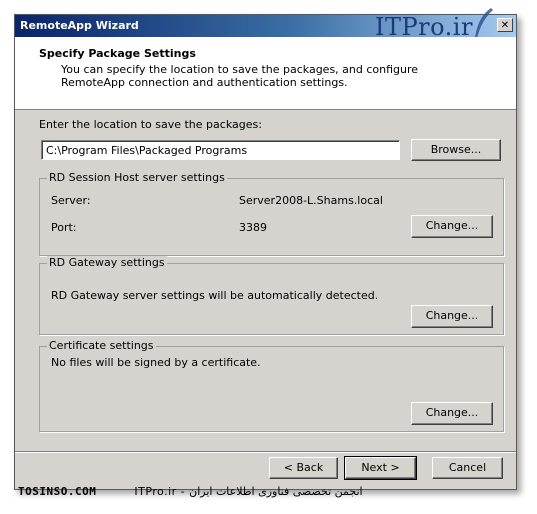 The width and height of the screenshot is (537, 514). What do you see at coordinates (467, 468) in the screenshot?
I see `cancel-button: Cancel` at bounding box center [467, 468].